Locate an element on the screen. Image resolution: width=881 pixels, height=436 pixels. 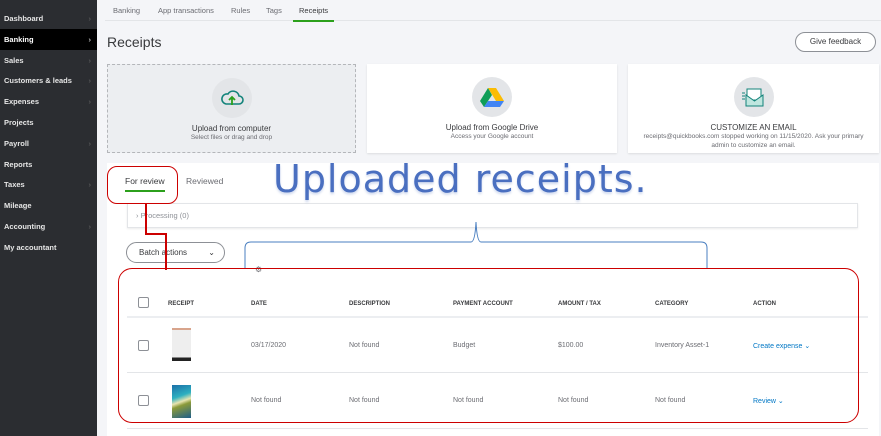
sidebar-item-payroll: Payroll › is located at coordinates (48, 143).